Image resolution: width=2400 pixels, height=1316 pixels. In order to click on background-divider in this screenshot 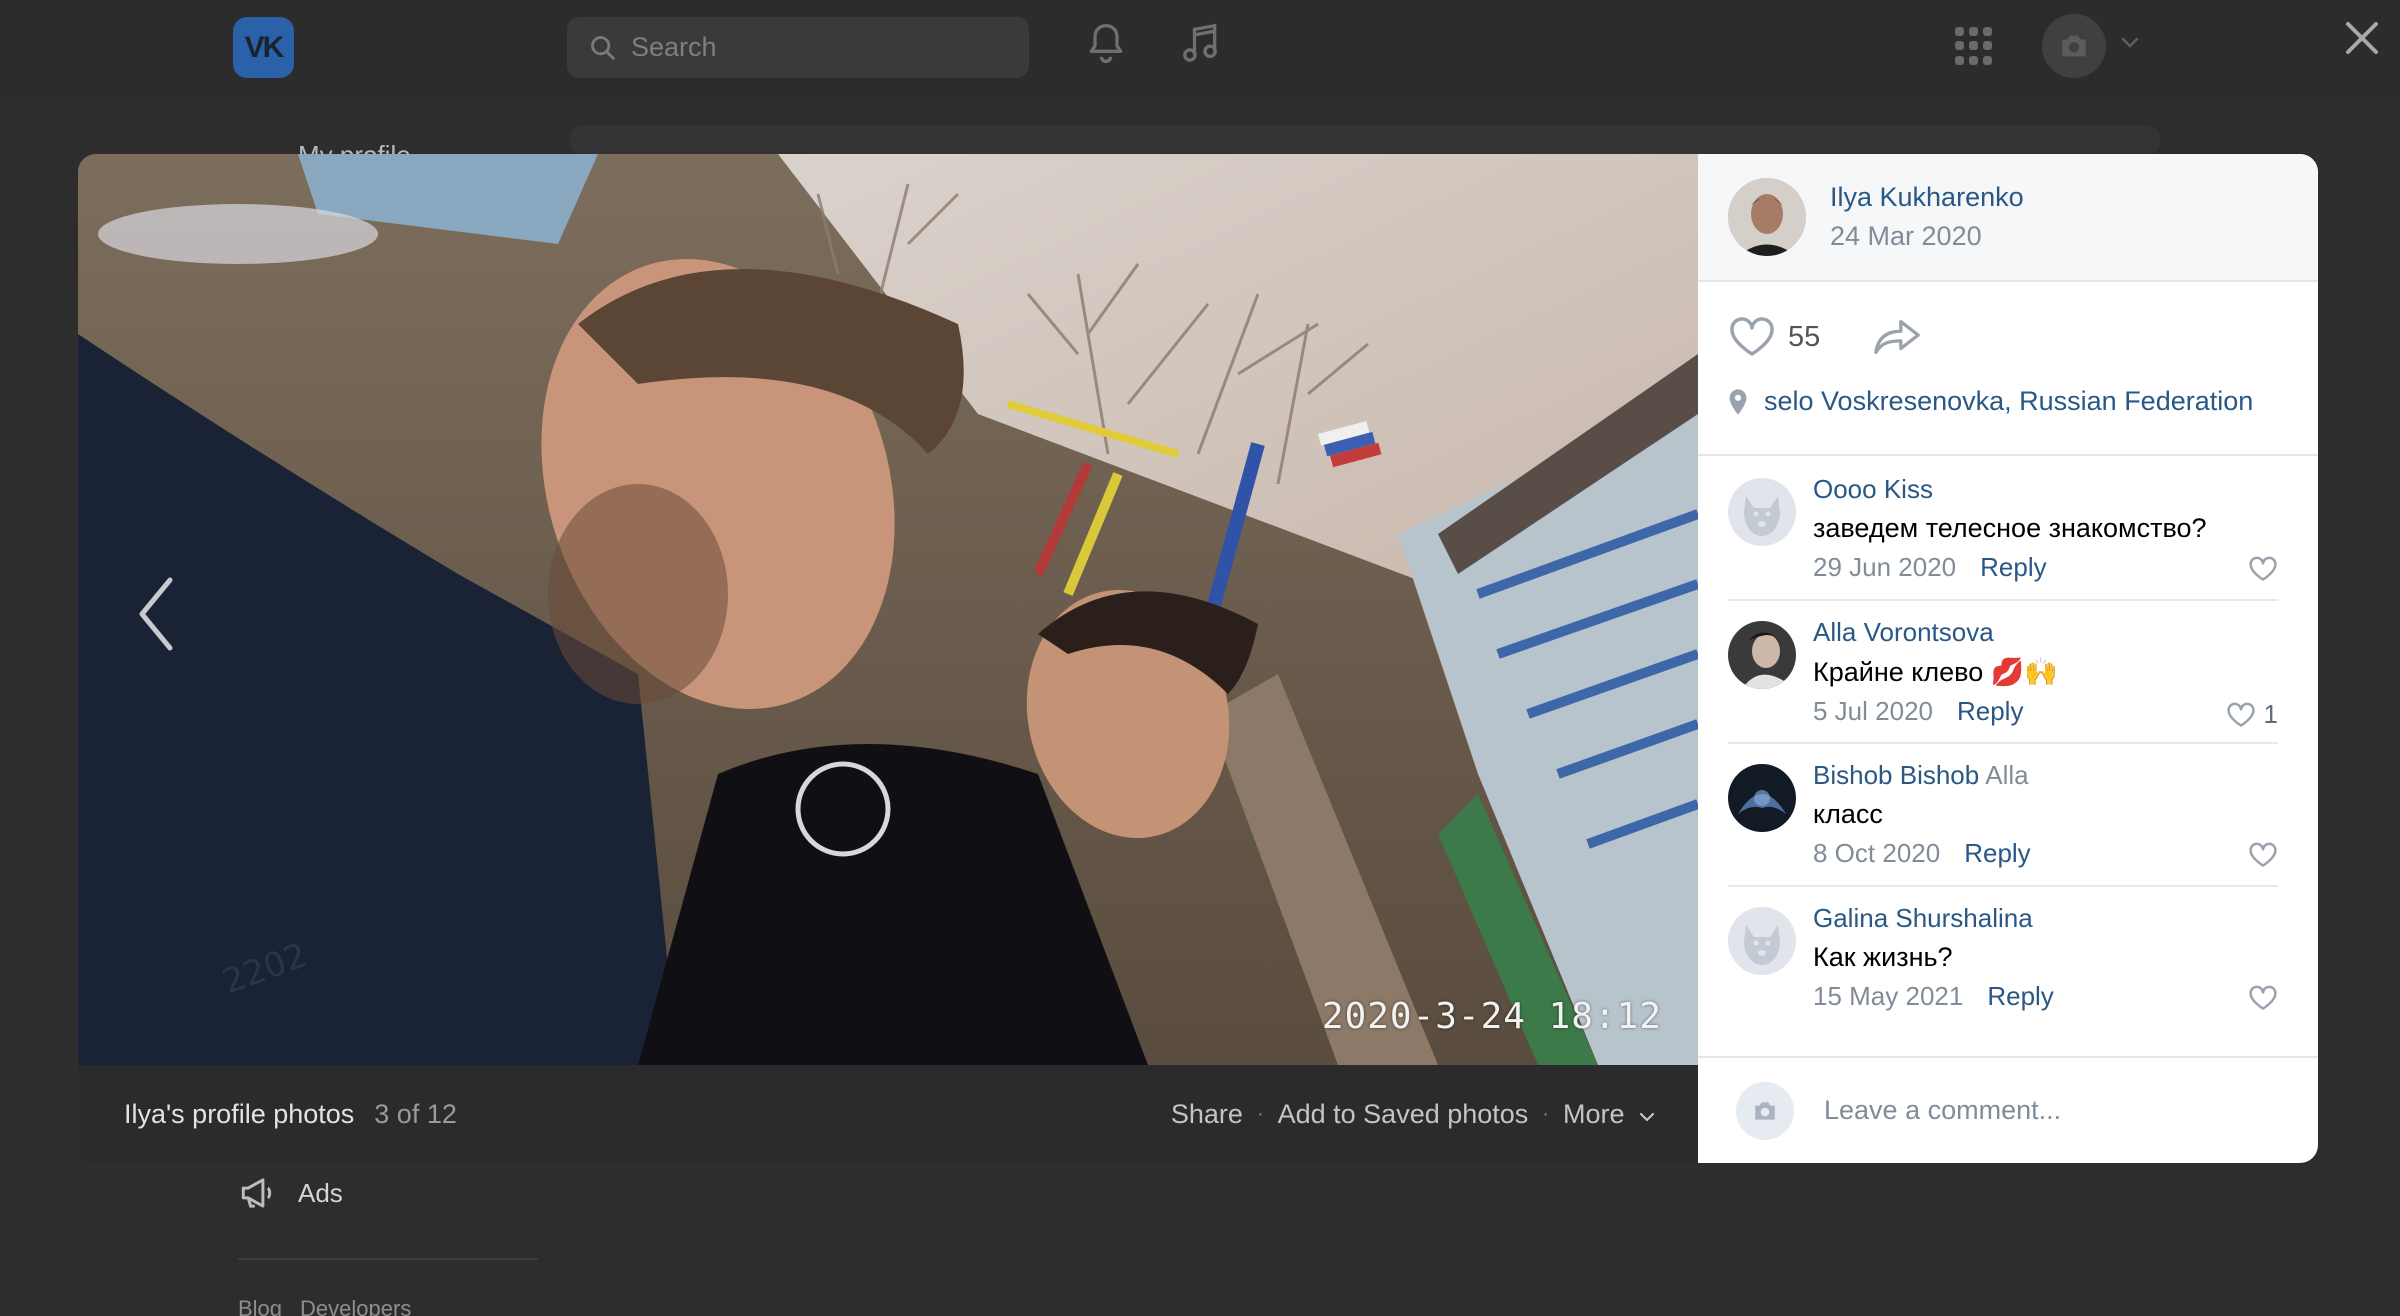, I will do `click(388, 1259)`.